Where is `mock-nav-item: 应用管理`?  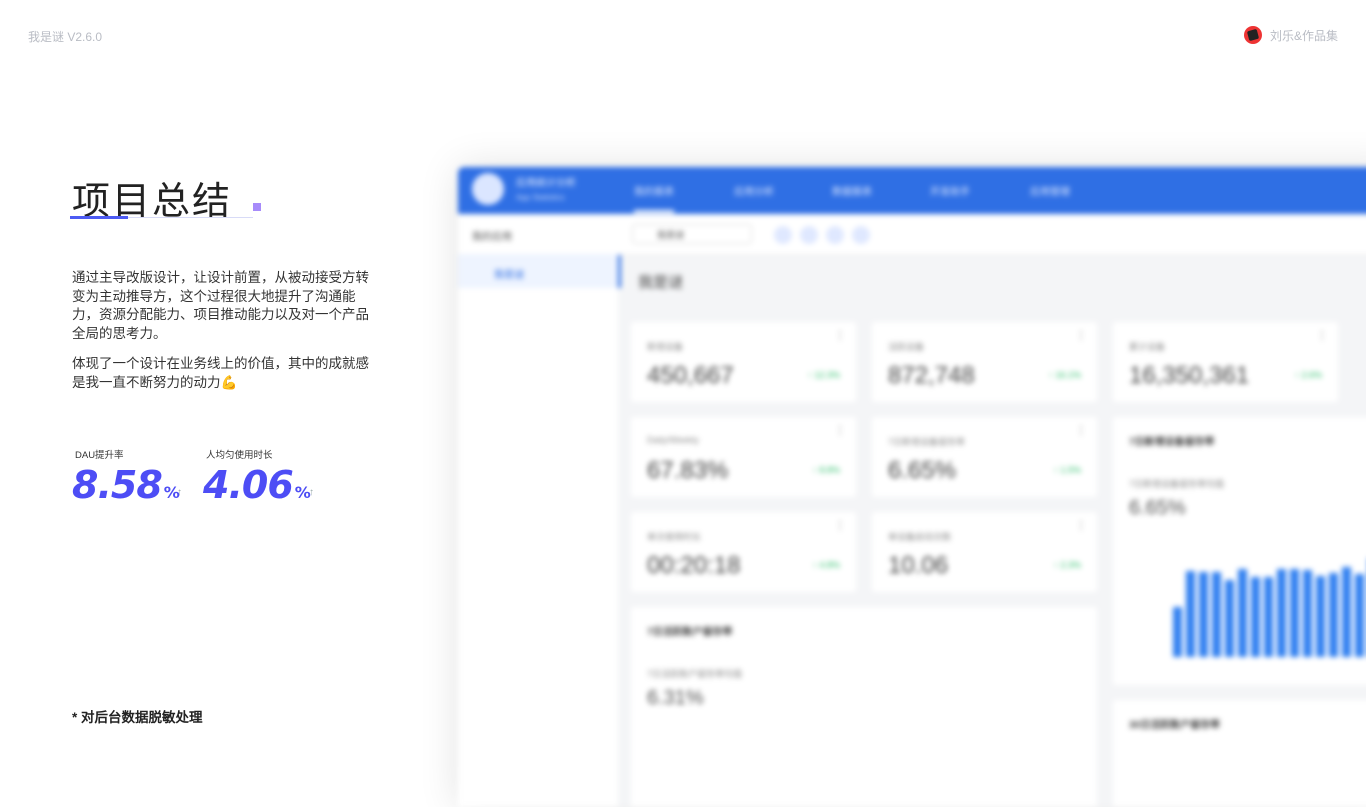 mock-nav-item: 应用管理 is located at coordinates (1050, 192).